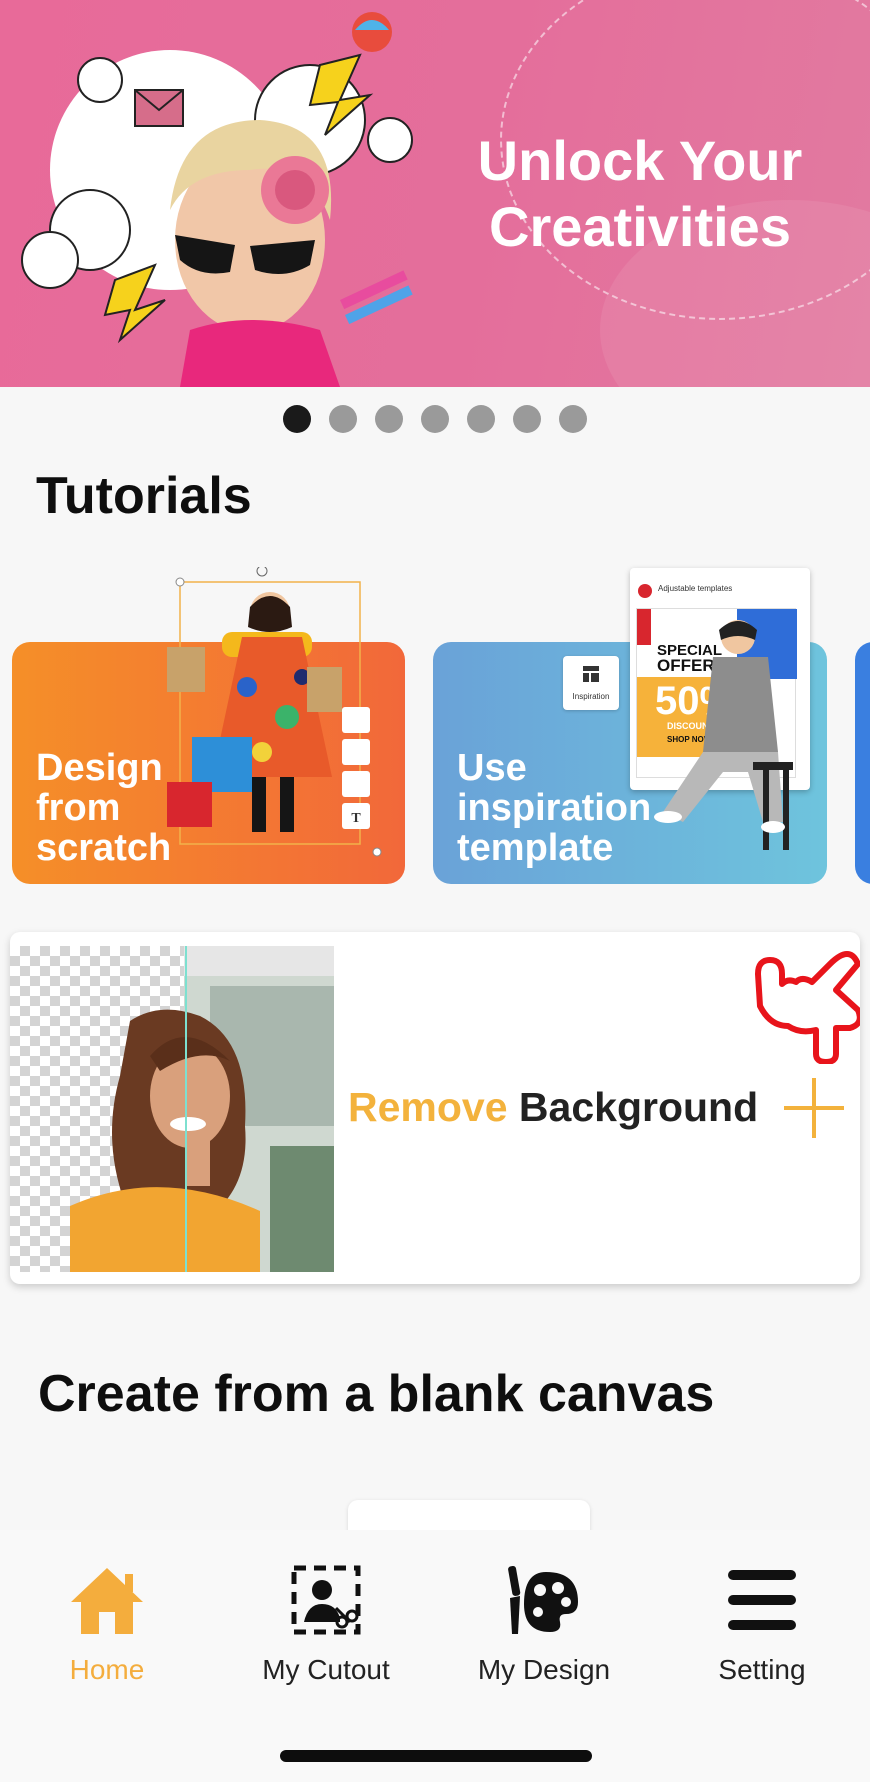 This screenshot has width=870, height=1782. Describe the element at coordinates (591, 683) in the screenshot. I see `inspiration-badge: Inspiration` at that location.